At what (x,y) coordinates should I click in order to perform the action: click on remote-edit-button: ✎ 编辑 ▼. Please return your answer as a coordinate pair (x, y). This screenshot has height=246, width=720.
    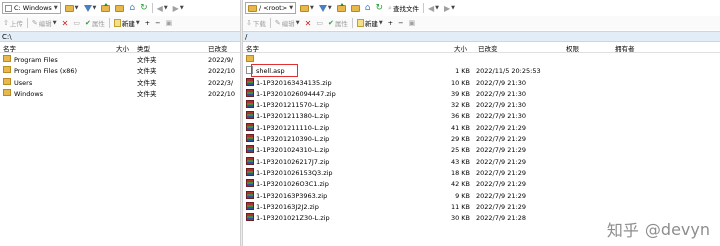
    Looking at the image, I should click on (287, 23).